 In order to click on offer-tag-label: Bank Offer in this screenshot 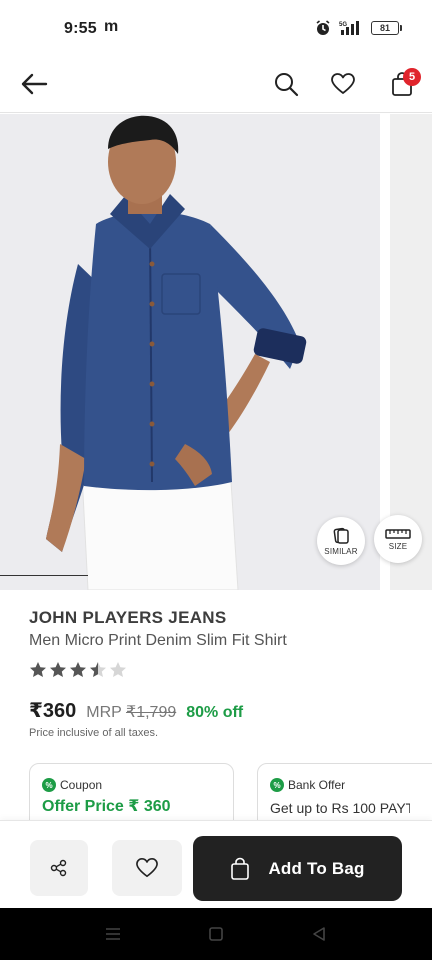, I will do `click(317, 785)`.